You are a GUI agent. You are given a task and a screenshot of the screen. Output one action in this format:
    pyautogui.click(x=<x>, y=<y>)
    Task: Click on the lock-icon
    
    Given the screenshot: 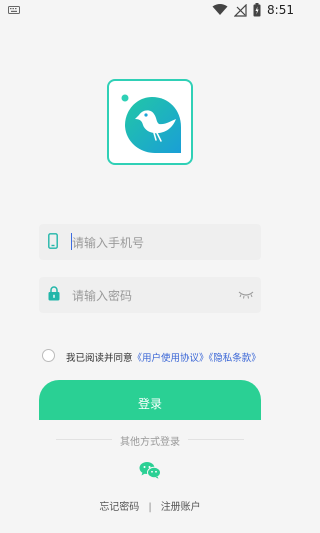 What is the action you would take?
    pyautogui.click(x=54, y=293)
    